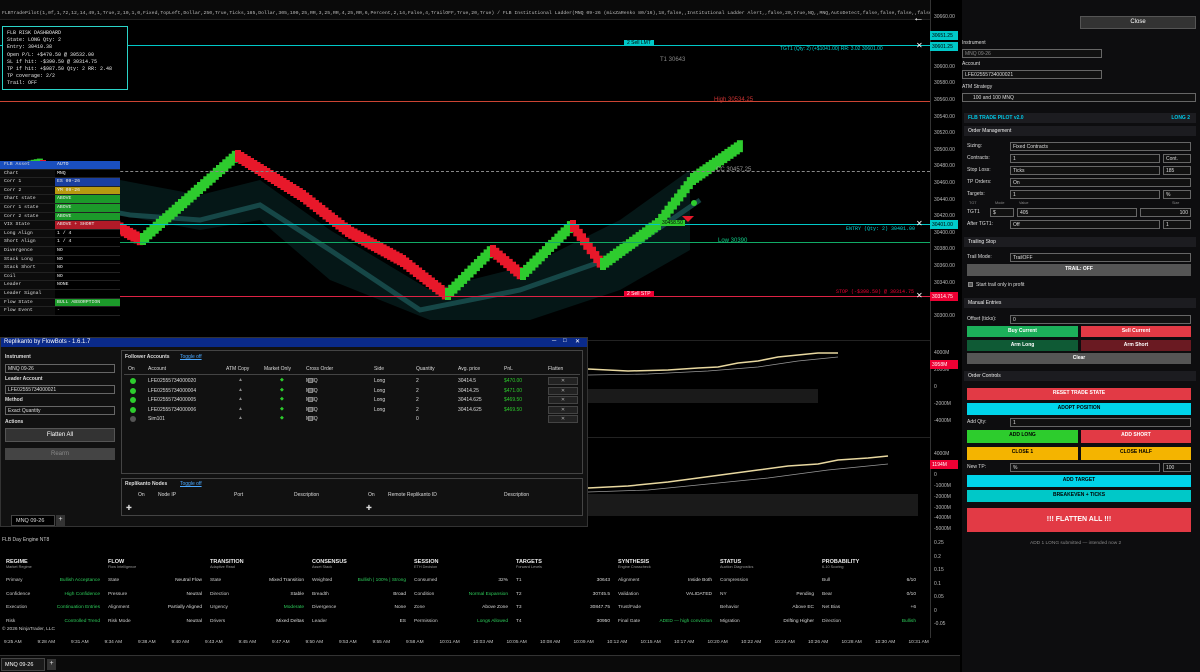 The width and height of the screenshot is (1200, 672). I want to click on sizing-select: Fixed Contracts, so click(1100, 146).